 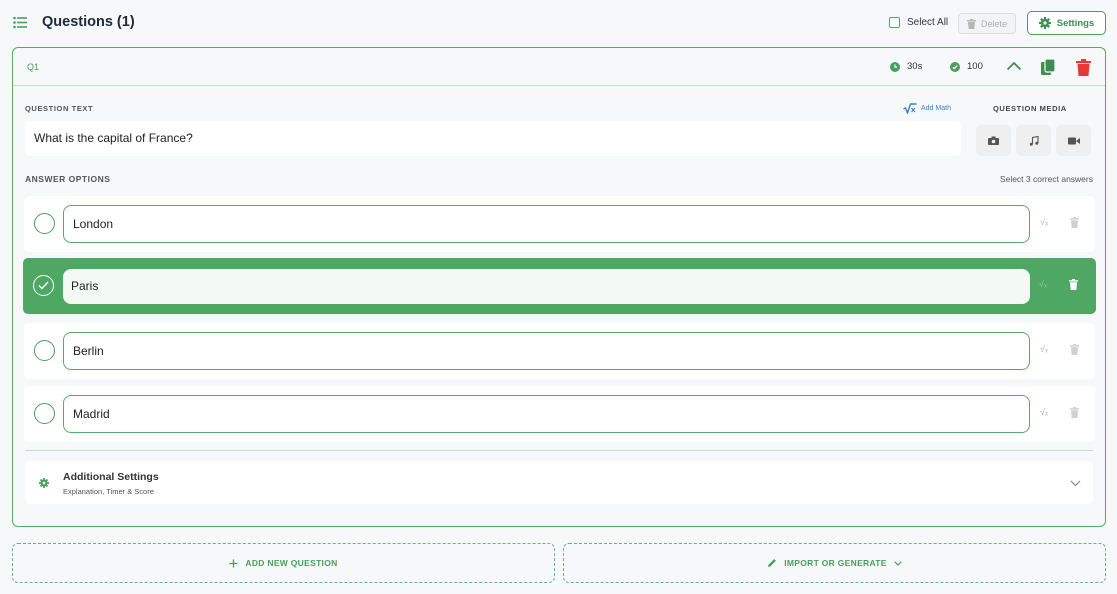 I want to click on settings-button: Settings, so click(x=1066, y=23).